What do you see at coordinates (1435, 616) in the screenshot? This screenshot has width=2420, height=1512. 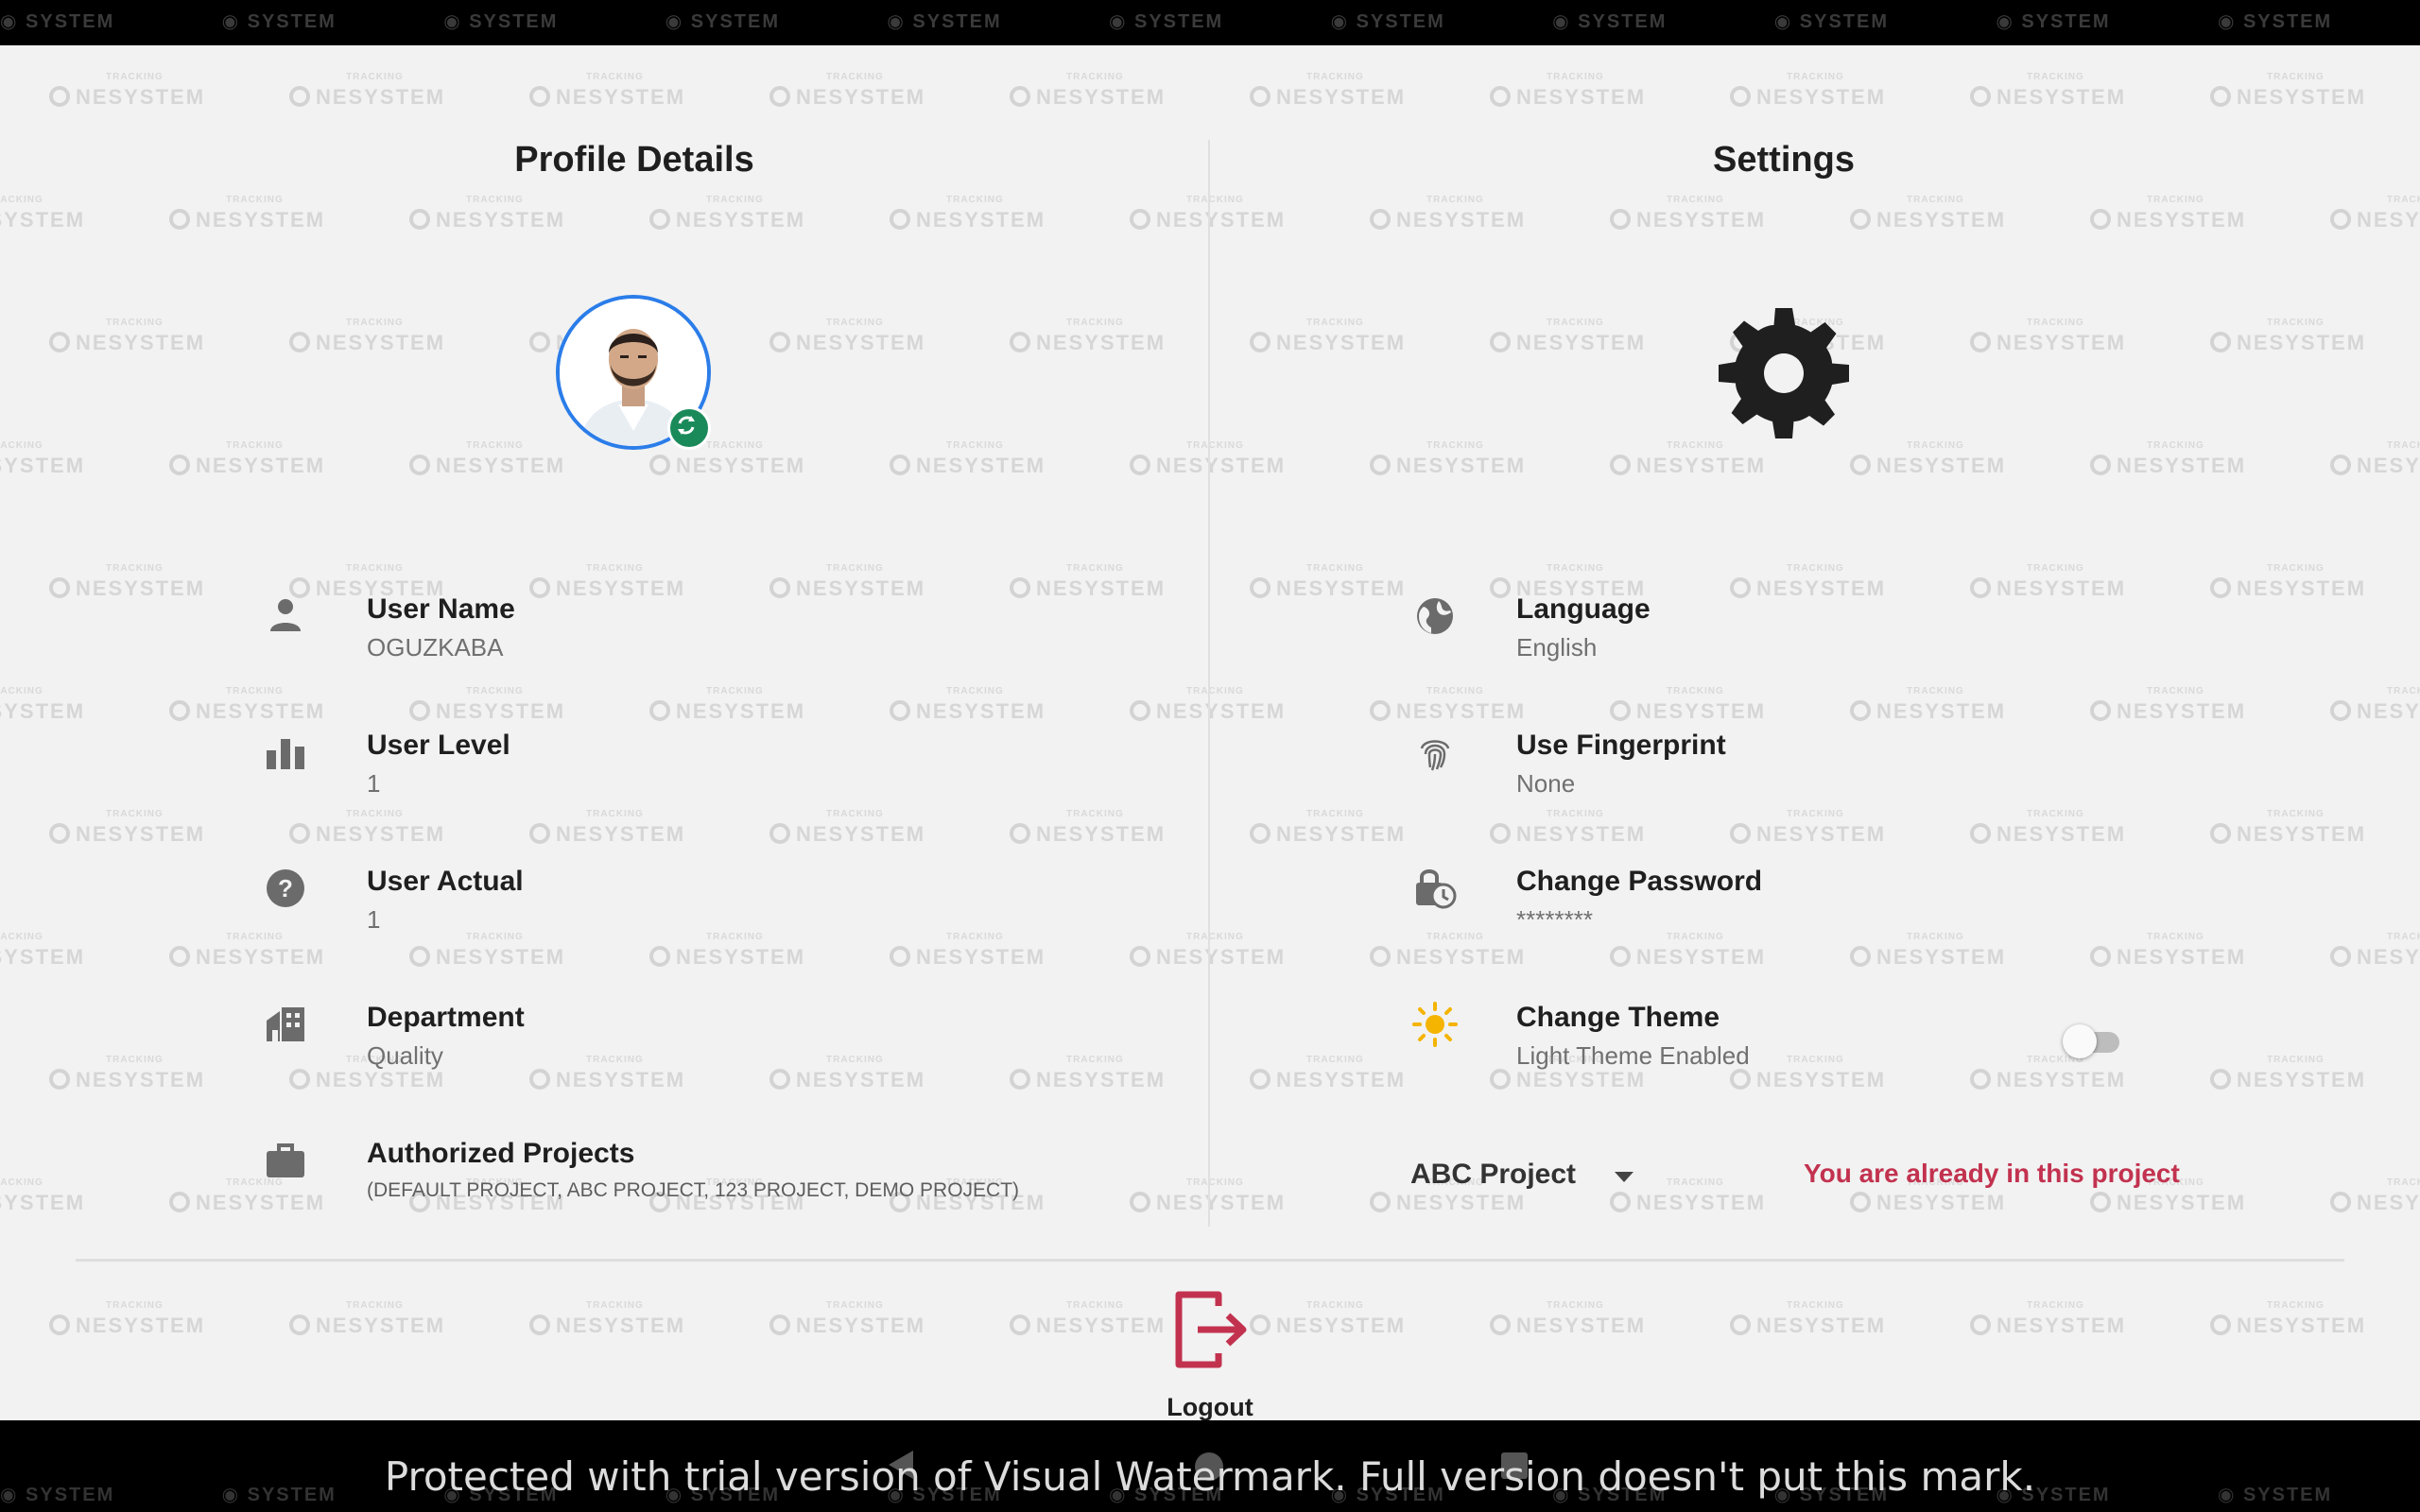 I see `globe-icon` at bounding box center [1435, 616].